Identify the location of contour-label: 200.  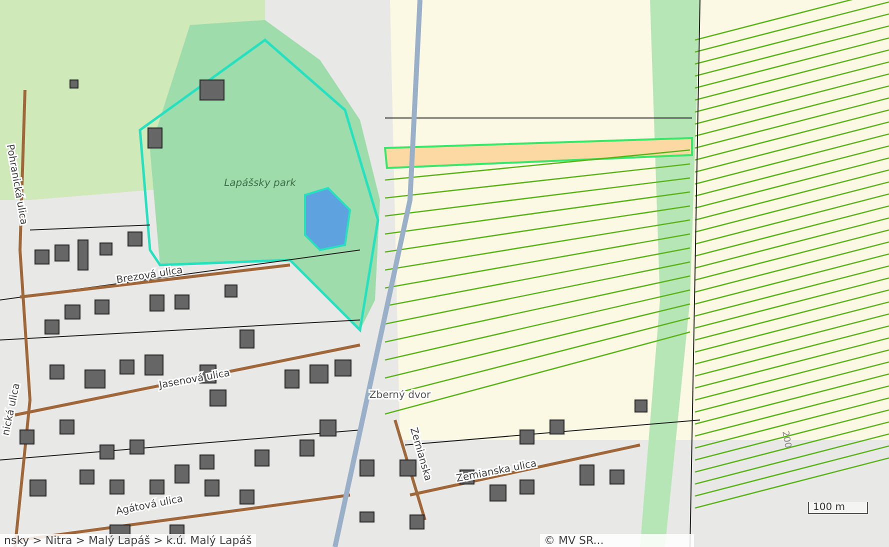
(786, 439).